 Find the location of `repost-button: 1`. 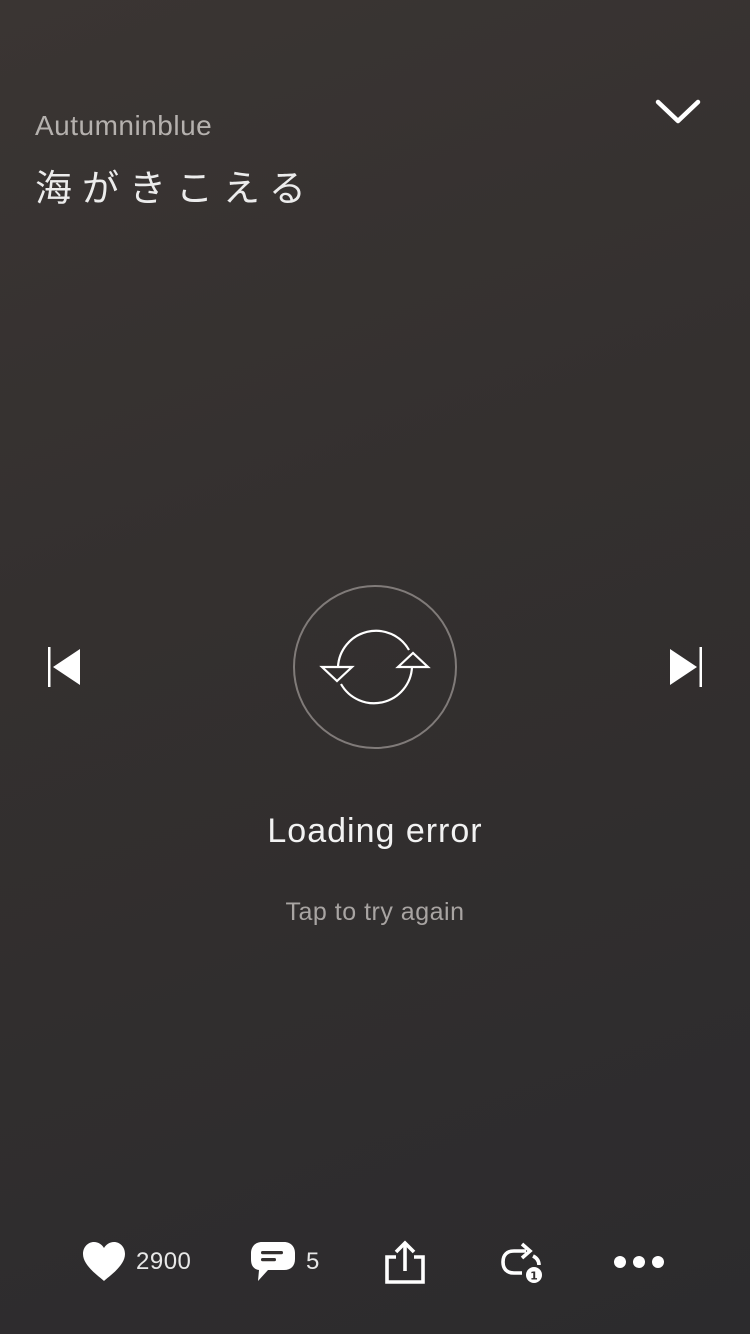

repost-button: 1 is located at coordinates (522, 1262).